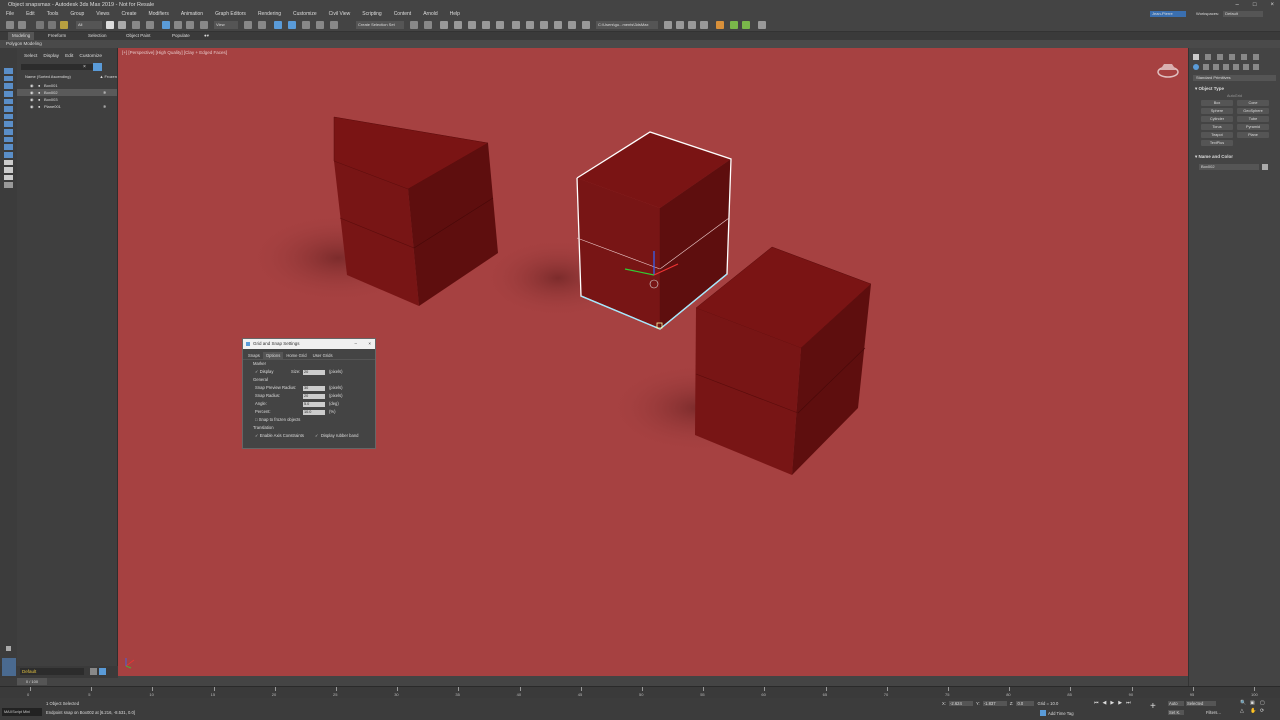 The image size is (1280, 720). I want to click on clear-search-icon: ×, so click(84, 67).